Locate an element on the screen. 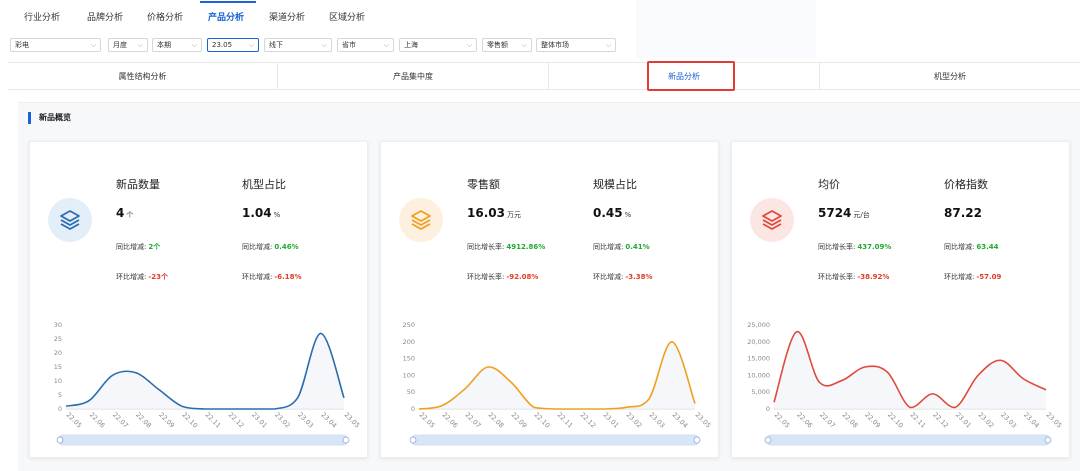 This screenshot has width=1080, height=471. tab-brand-analysis: 品牌分析 is located at coordinates (105, 16).